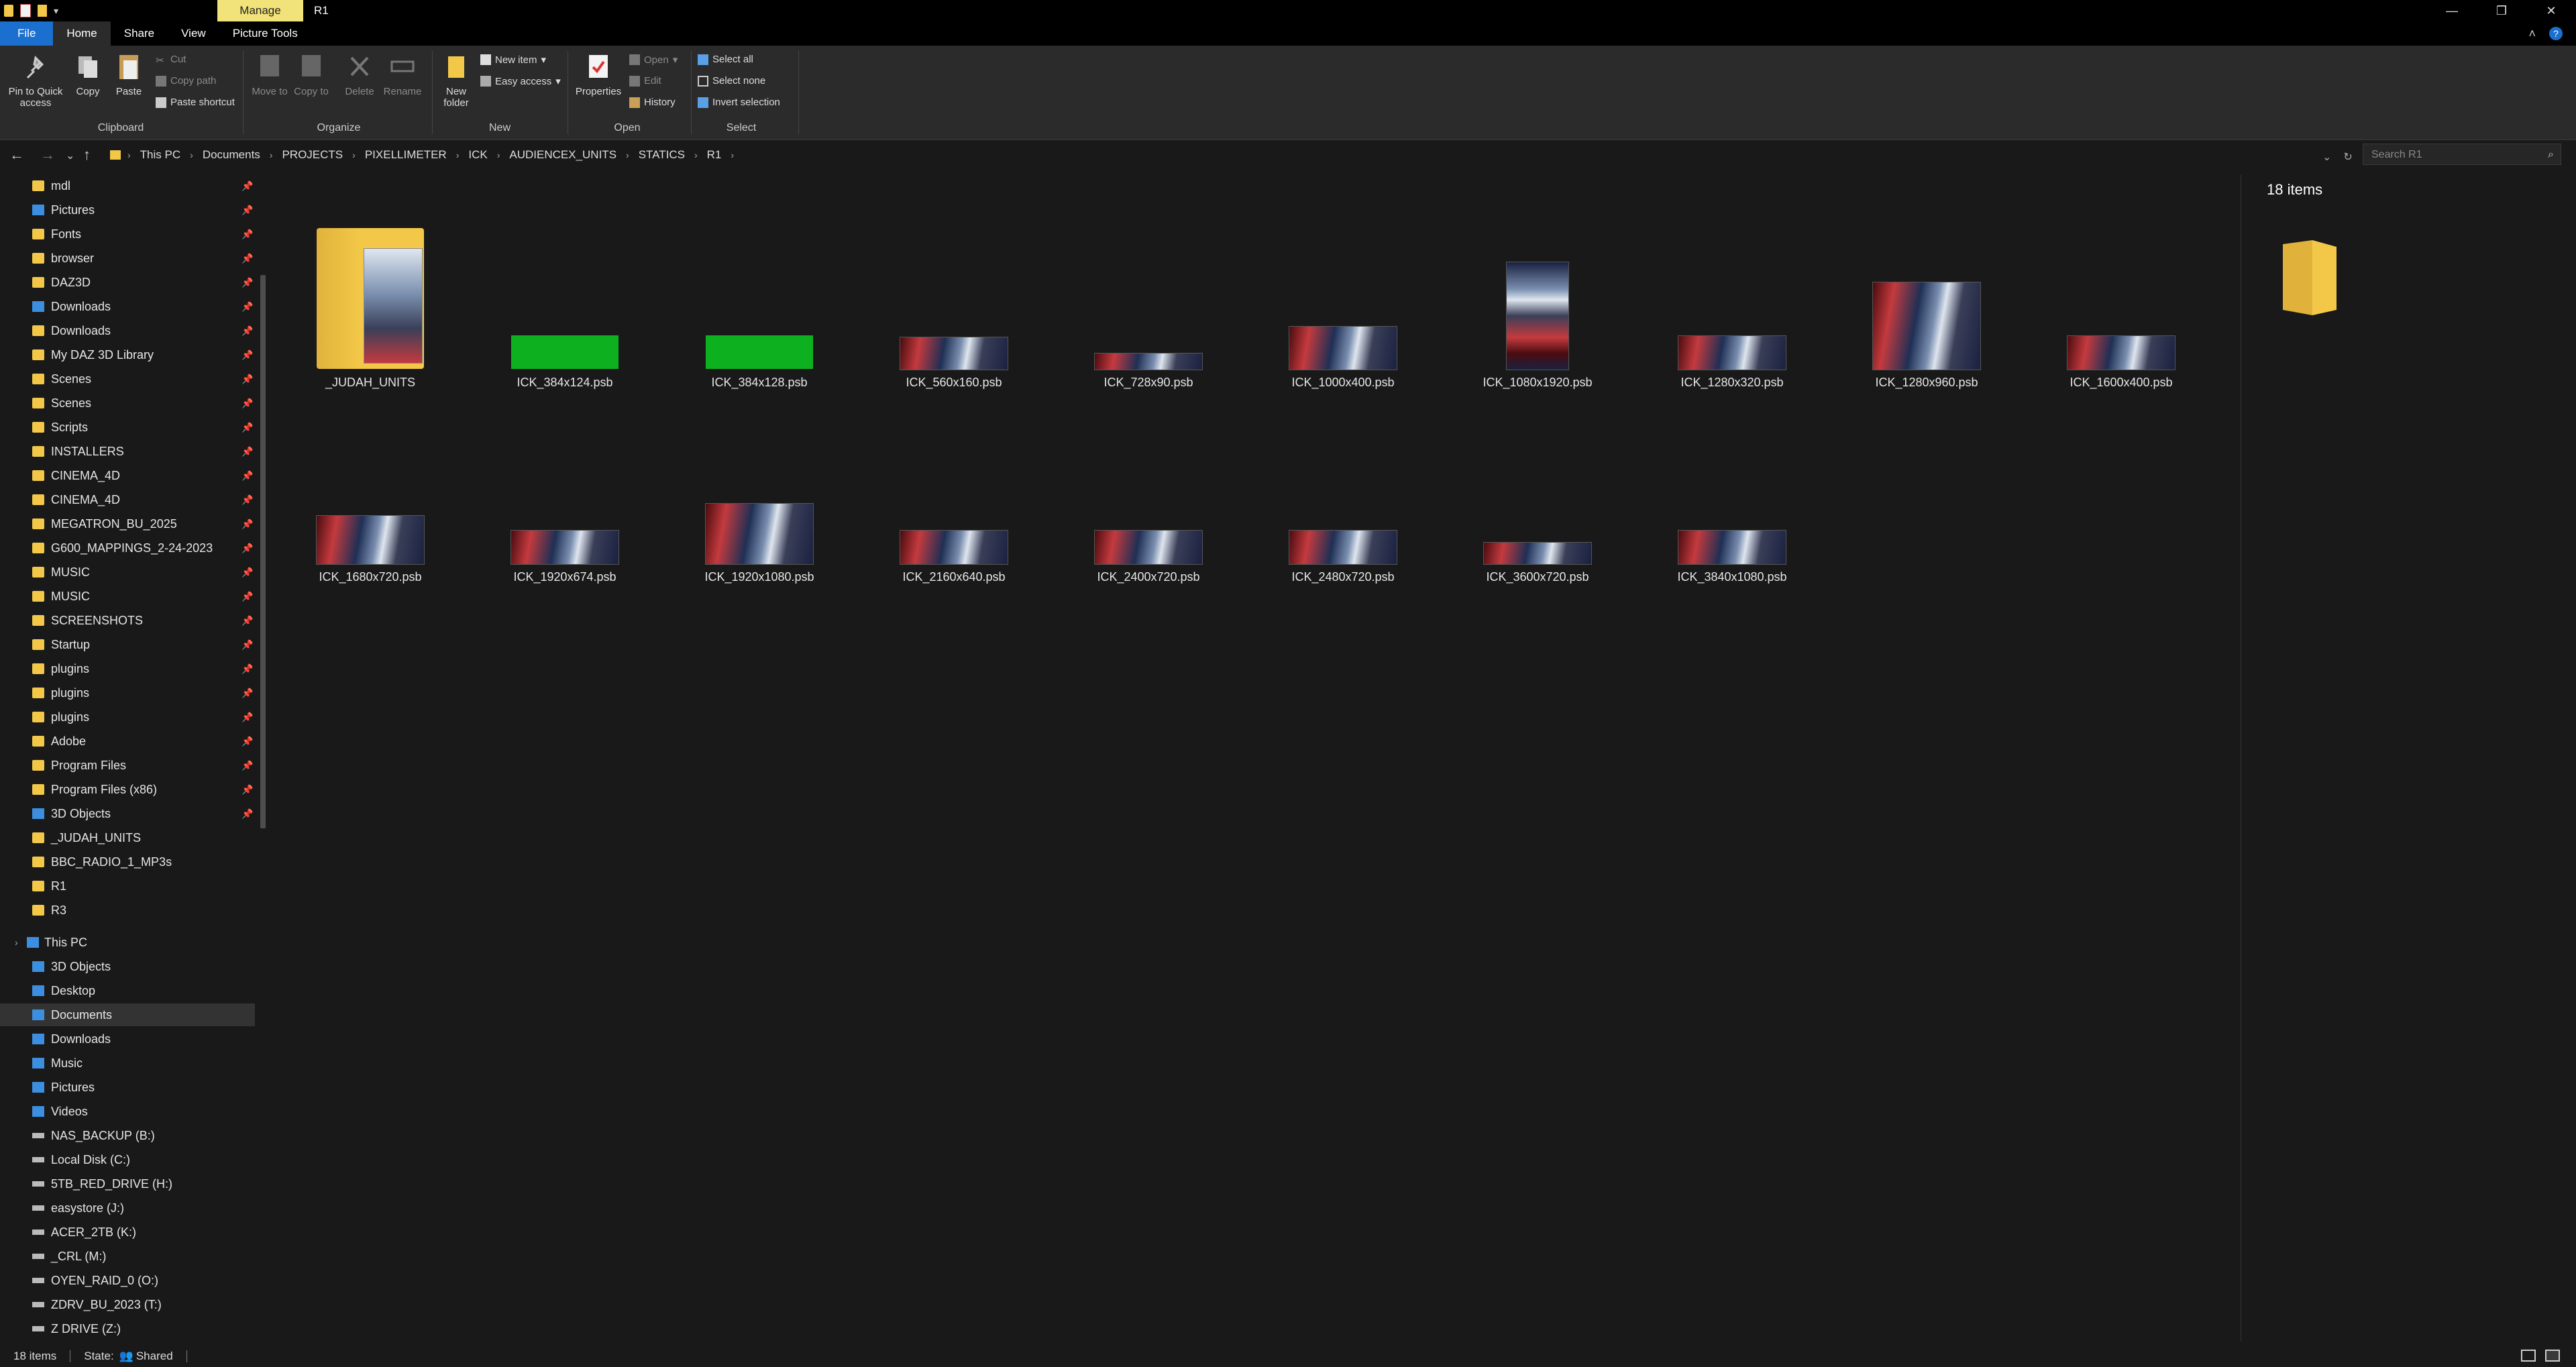  What do you see at coordinates (2452, 10) in the screenshot?
I see `minimize-icon: —` at bounding box center [2452, 10].